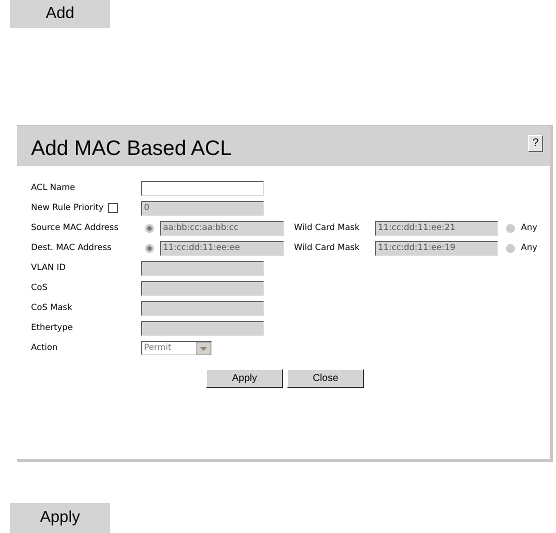  Describe the element at coordinates (71, 248) in the screenshot. I see `field-label: Dest. MAC Address` at that location.